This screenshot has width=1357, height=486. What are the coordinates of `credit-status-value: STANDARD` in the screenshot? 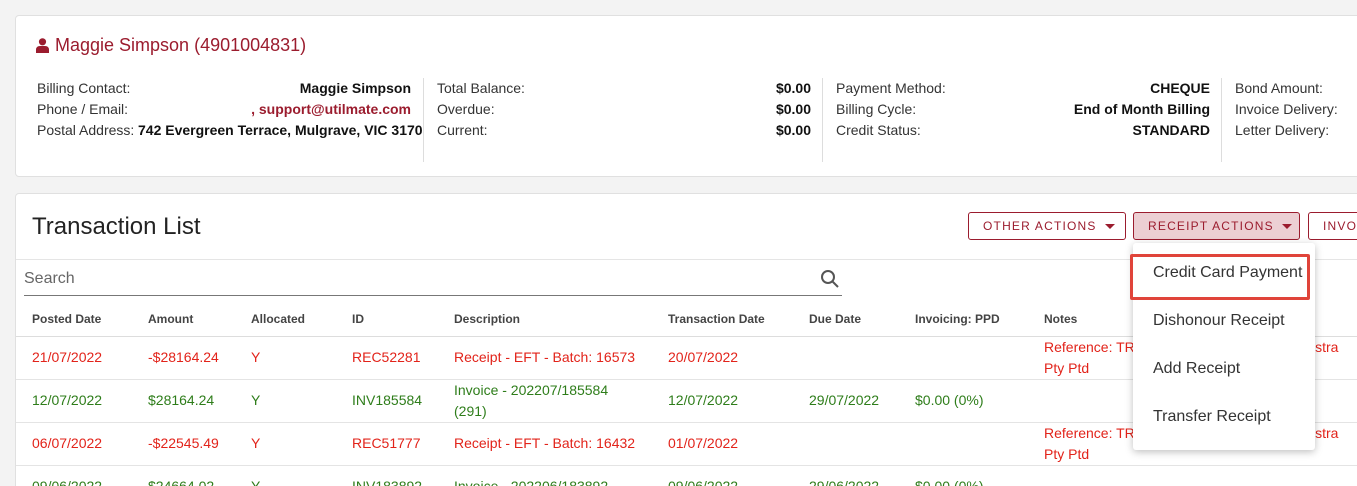 It's located at (1171, 130).